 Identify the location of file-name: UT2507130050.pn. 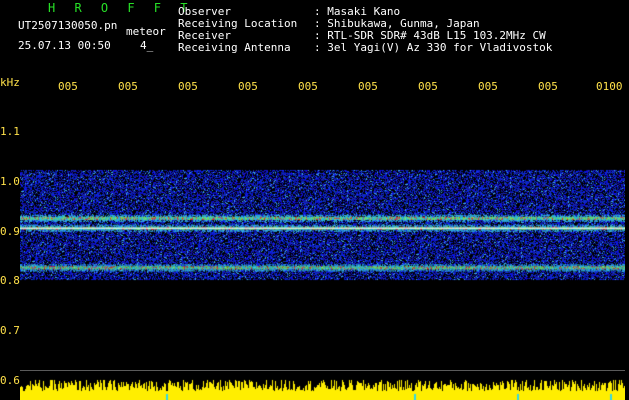
(68, 25).